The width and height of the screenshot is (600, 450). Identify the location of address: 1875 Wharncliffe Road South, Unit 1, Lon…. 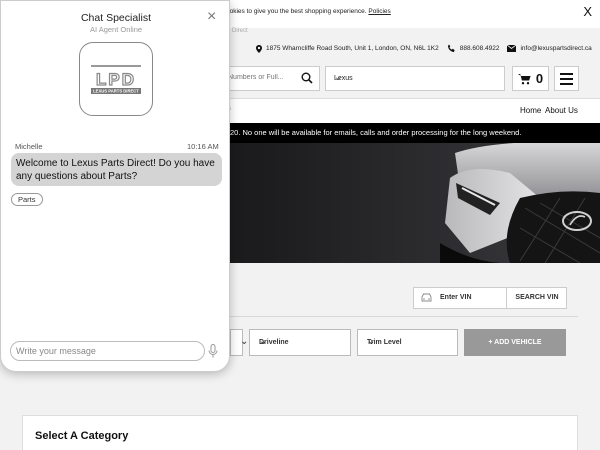
(347, 48).